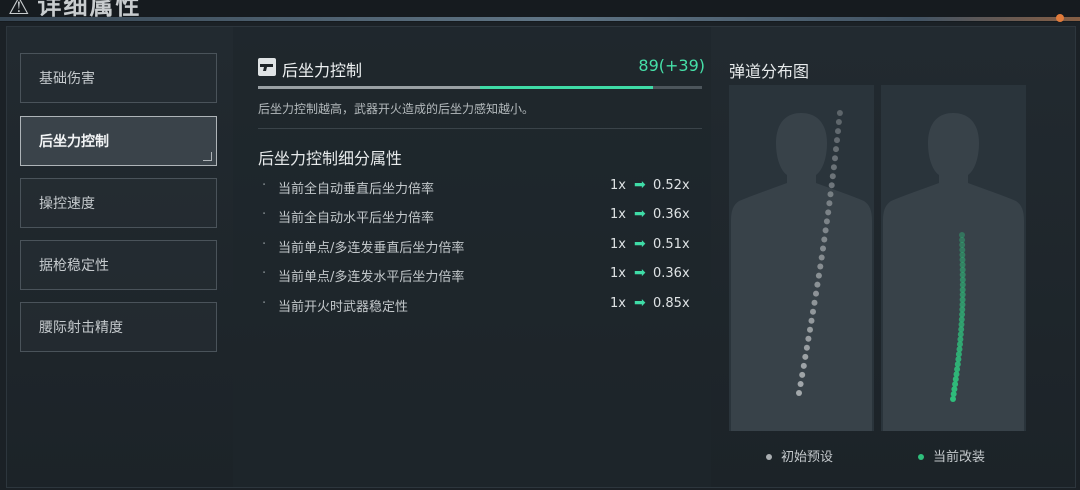 The width and height of the screenshot is (1080, 490). What do you see at coordinates (118, 203) in the screenshot?
I see `sidebar-item-handling-speed: 操控速度` at bounding box center [118, 203].